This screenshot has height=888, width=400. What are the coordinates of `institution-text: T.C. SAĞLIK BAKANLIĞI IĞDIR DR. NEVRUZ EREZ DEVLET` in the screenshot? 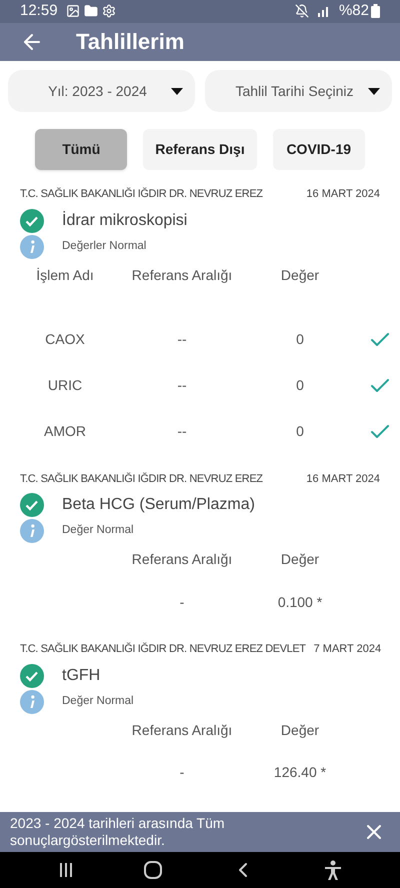 It's located at (163, 650).